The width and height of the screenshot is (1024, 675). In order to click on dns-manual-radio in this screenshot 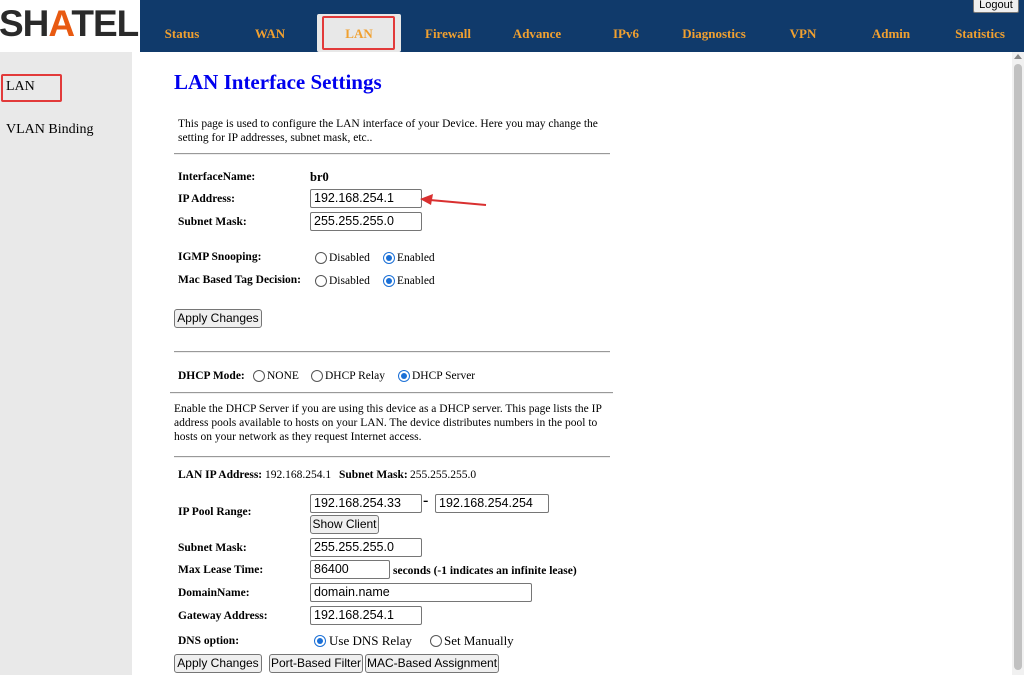, I will do `click(436, 641)`.